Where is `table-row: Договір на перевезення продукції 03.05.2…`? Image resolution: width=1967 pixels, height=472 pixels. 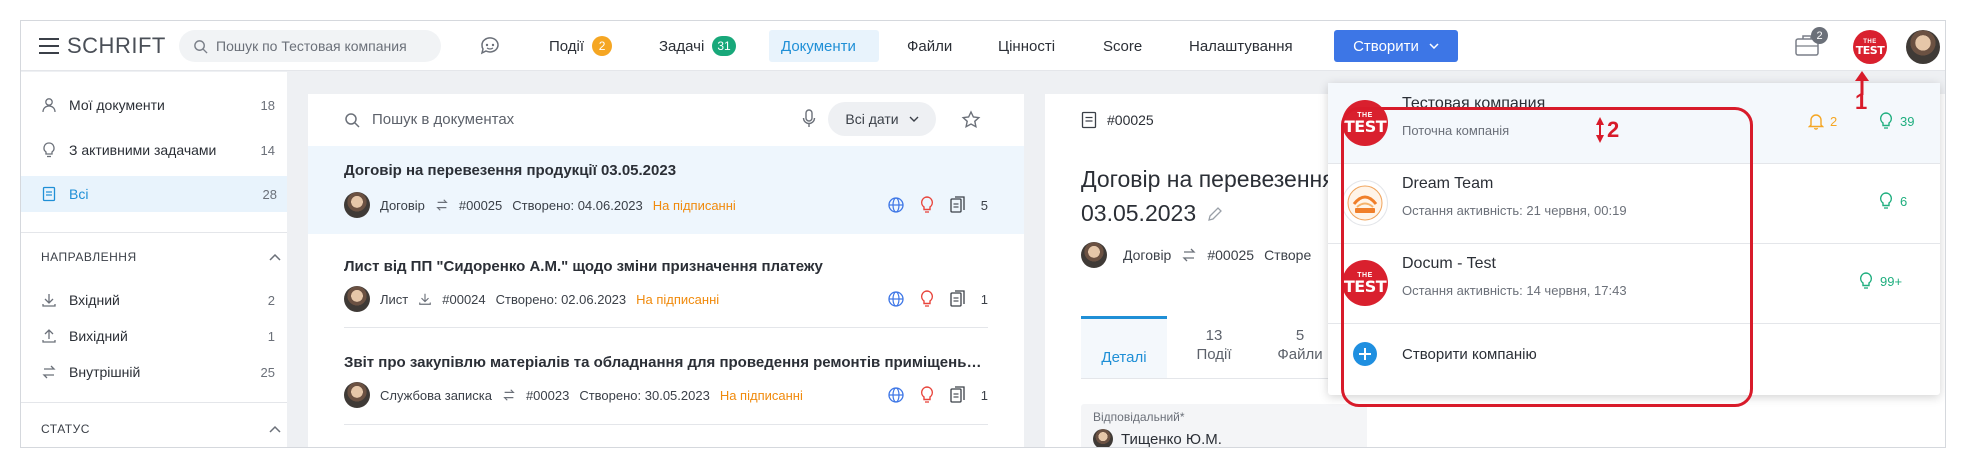
table-row: Договір на перевезення продукції 03.05.2… is located at coordinates (666, 190).